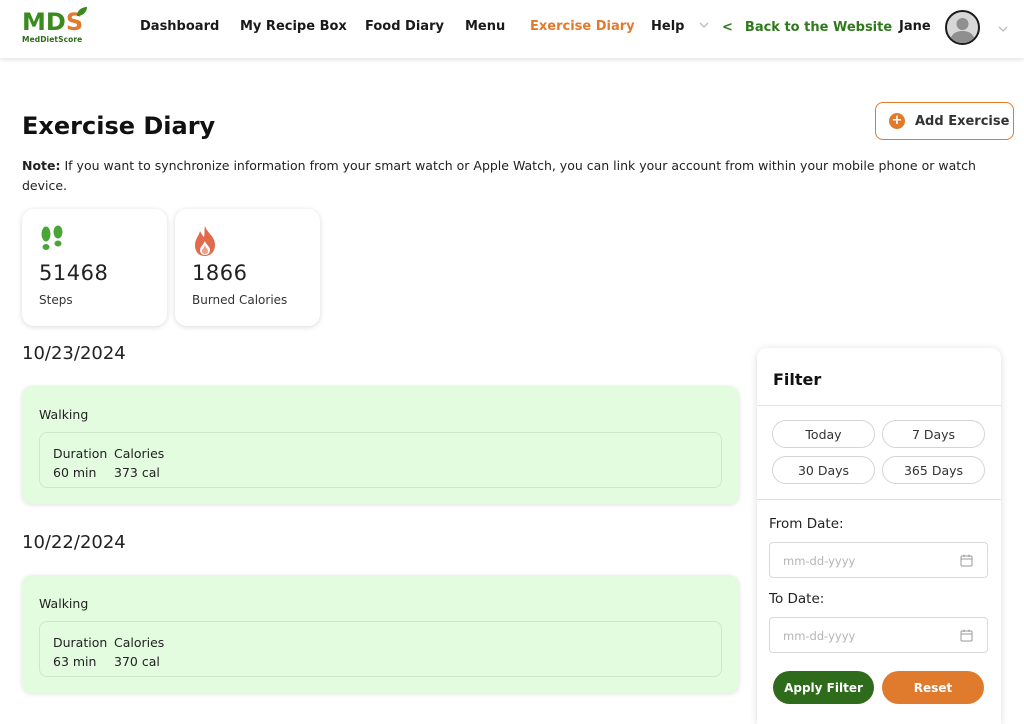  What do you see at coordinates (56, 300) in the screenshot?
I see `steps-caption: Steps` at bounding box center [56, 300].